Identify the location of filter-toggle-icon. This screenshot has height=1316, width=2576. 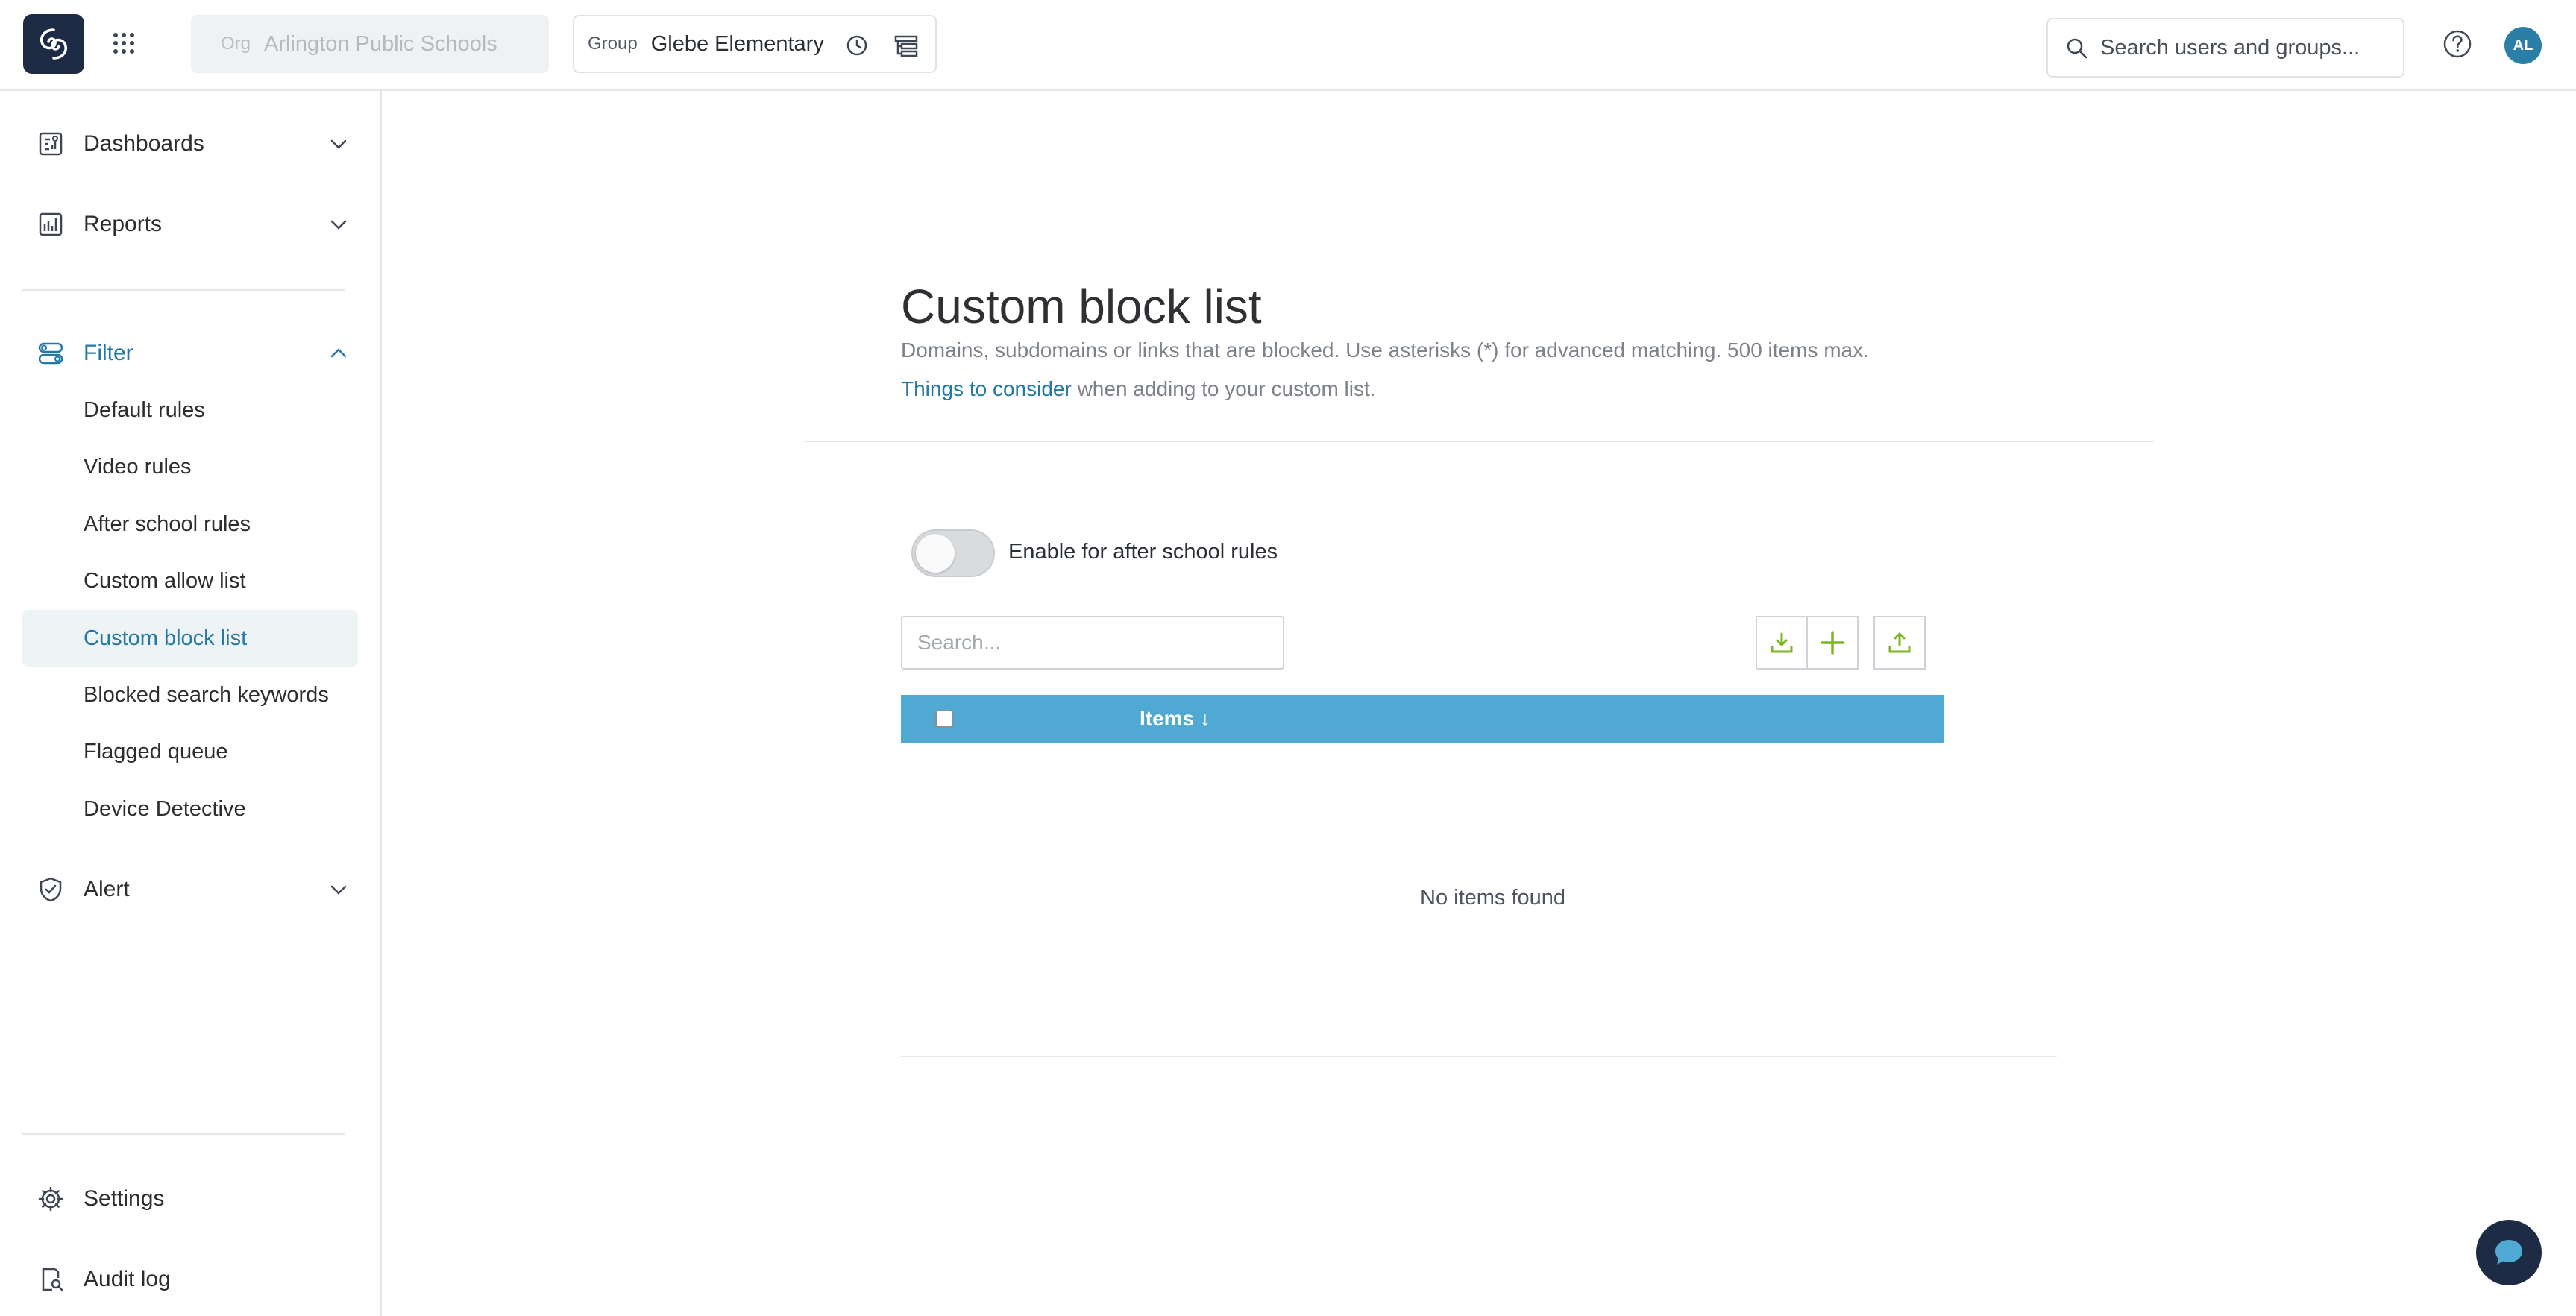
(51, 353).